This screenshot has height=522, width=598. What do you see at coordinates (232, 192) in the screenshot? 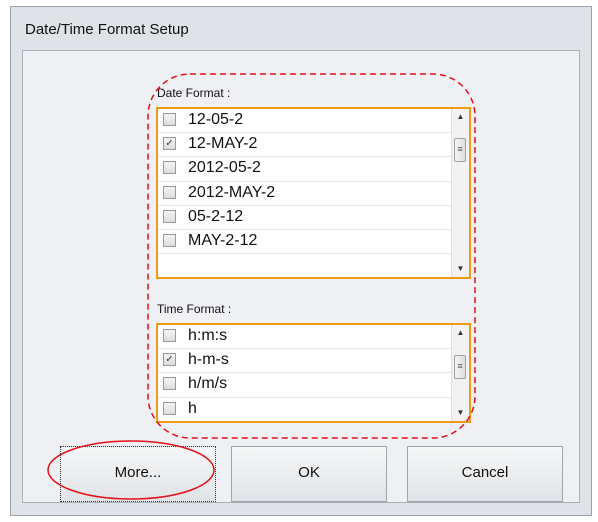
I see `list-item-label: 2012-MAY-2` at bounding box center [232, 192].